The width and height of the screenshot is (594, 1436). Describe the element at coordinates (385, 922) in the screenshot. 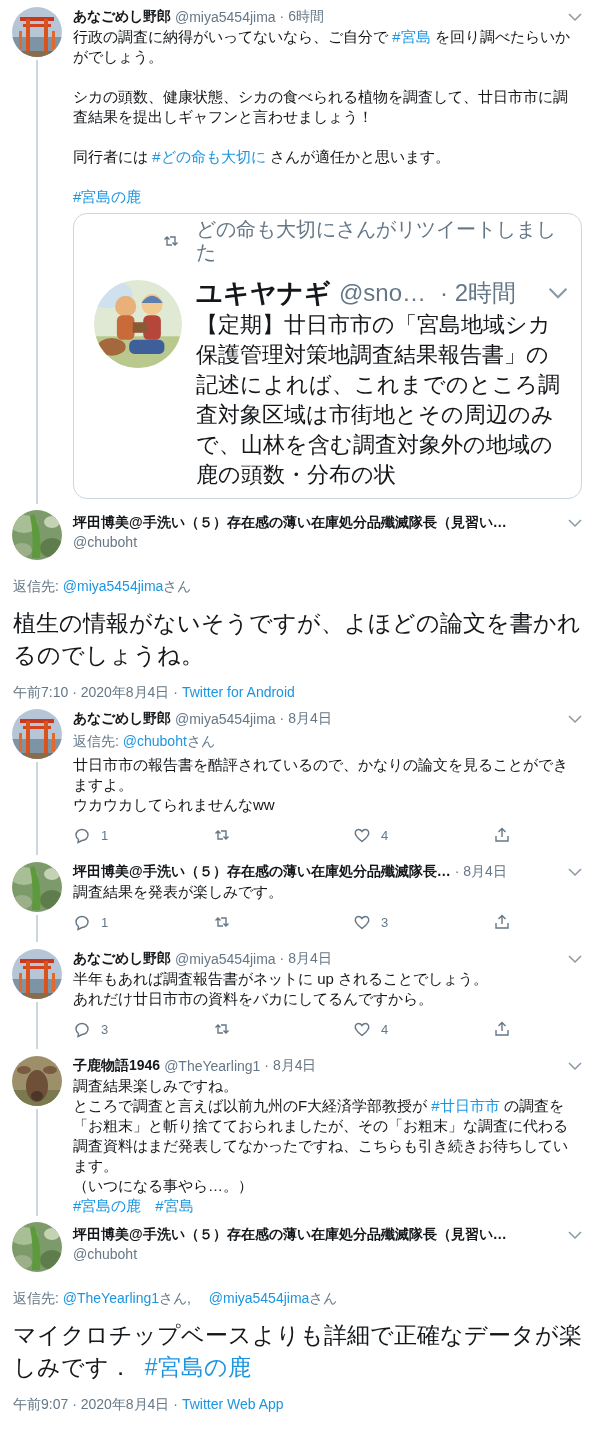

I see `like-count: 3` at that location.